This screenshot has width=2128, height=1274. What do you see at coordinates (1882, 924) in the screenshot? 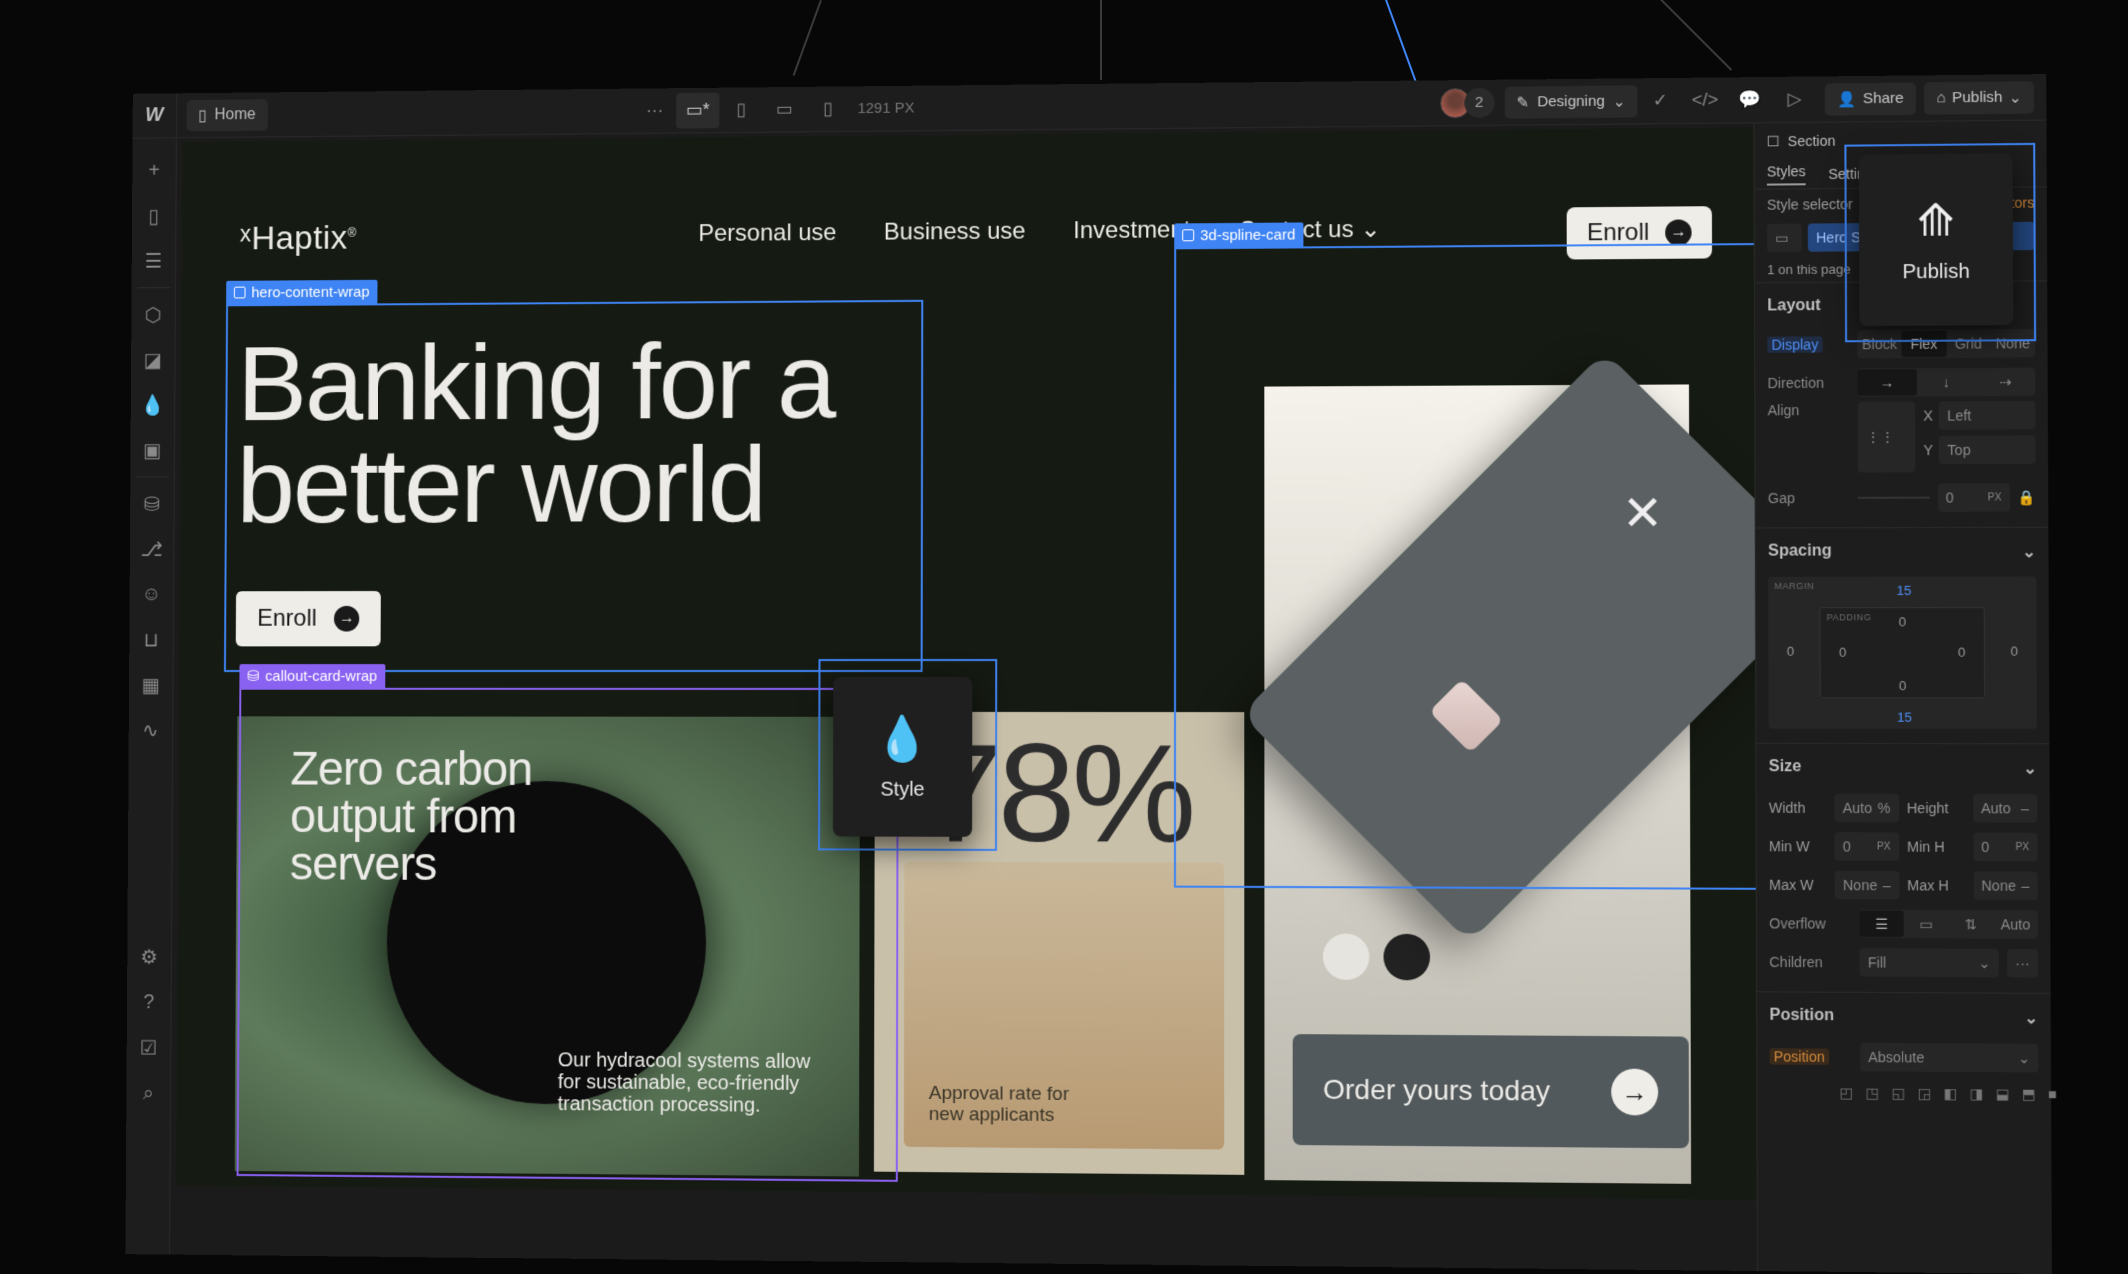
I see `overflow-visible: ☰` at bounding box center [1882, 924].